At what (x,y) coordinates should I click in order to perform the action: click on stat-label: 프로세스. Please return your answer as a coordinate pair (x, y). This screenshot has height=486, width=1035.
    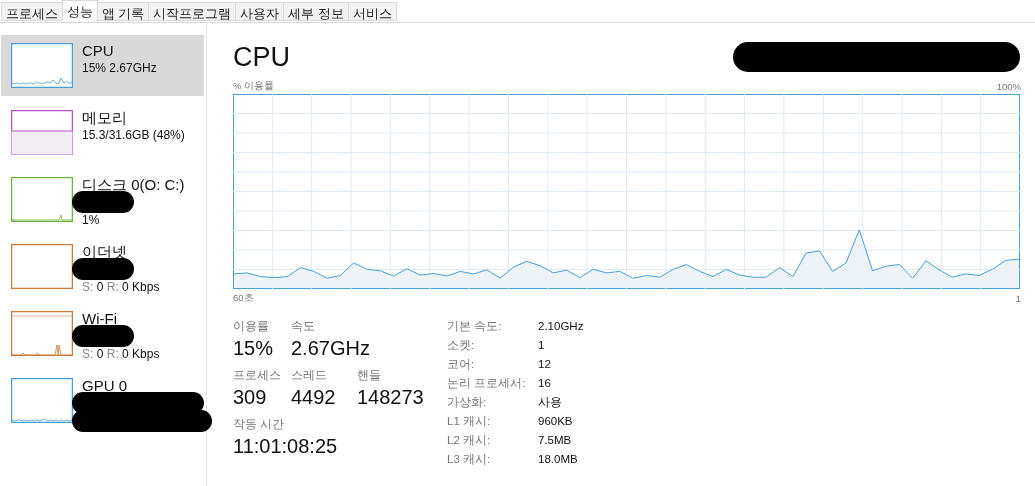
    Looking at the image, I should click on (257, 375).